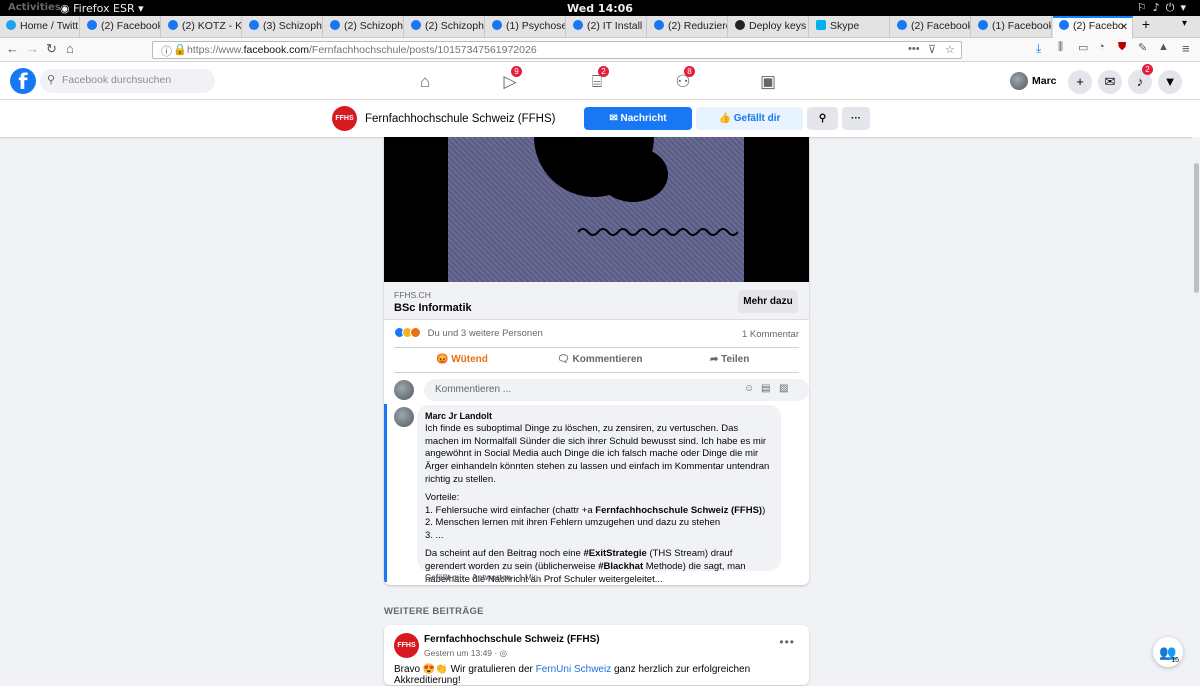 Image resolution: width=1200 pixels, height=686 pixels. Describe the element at coordinates (415, 332) in the screenshot. I see `angry-reaction-icon` at that location.